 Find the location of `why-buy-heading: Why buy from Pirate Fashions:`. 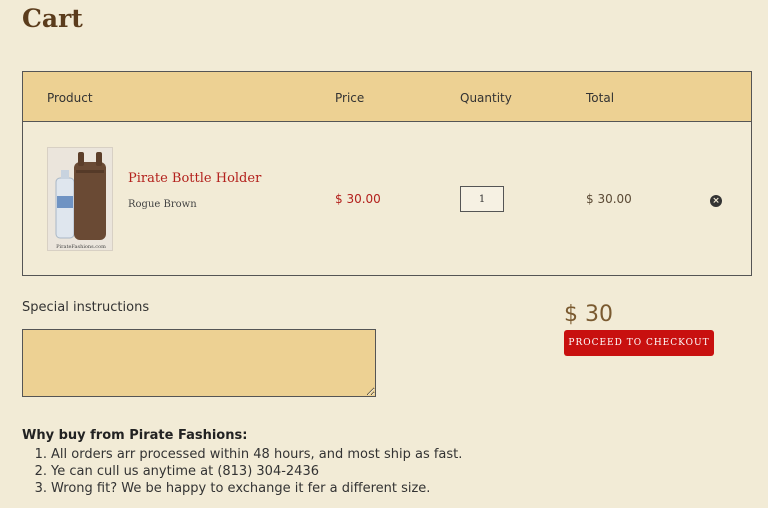

why-buy-heading: Why buy from Pirate Fashions: is located at coordinates (135, 435).